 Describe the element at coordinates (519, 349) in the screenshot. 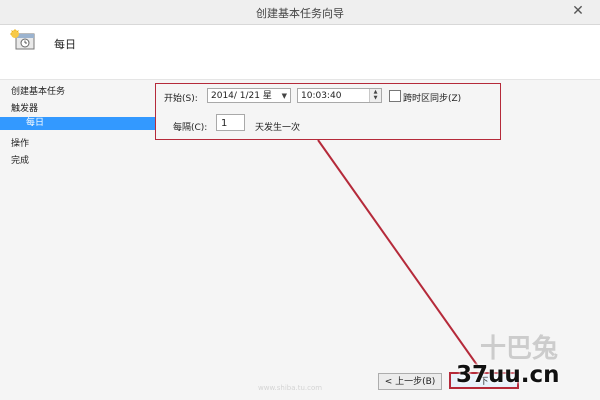

I see `watermark-faint: 十巴兔` at that location.